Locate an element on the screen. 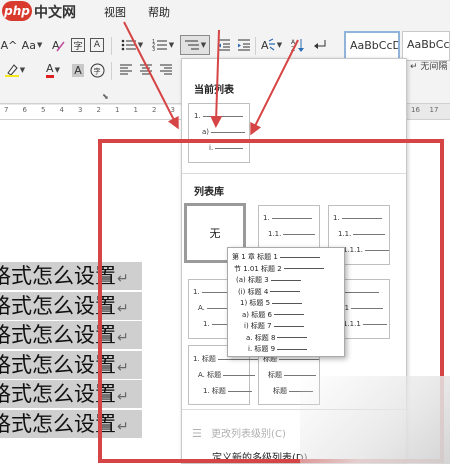  align-left-button is located at coordinates (126, 70).